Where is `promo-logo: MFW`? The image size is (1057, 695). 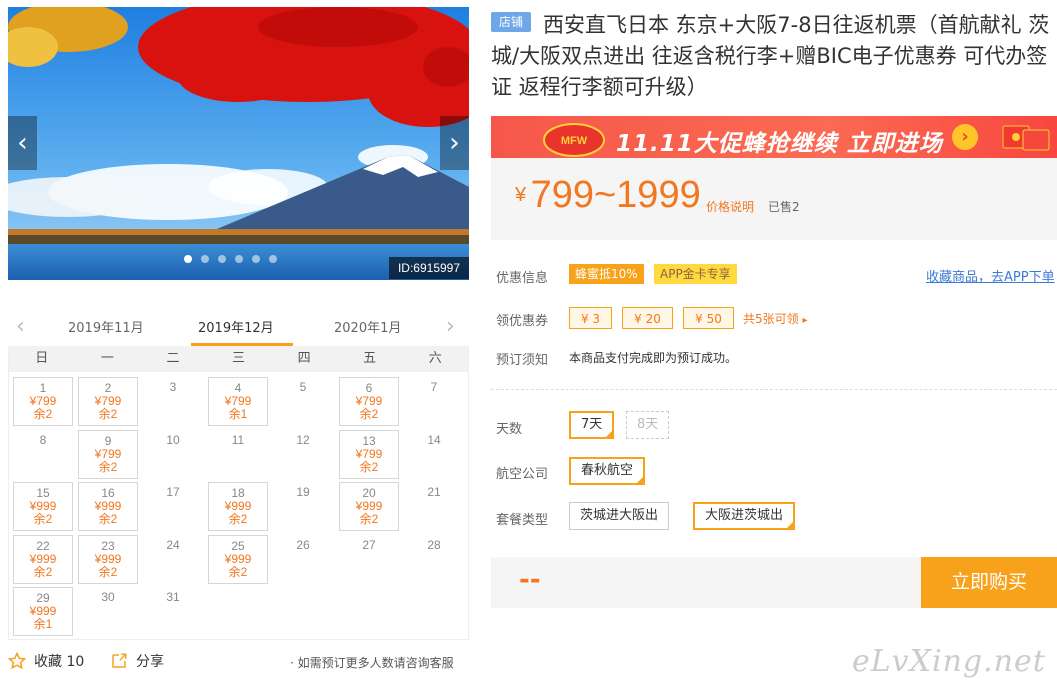 promo-logo: MFW is located at coordinates (574, 141).